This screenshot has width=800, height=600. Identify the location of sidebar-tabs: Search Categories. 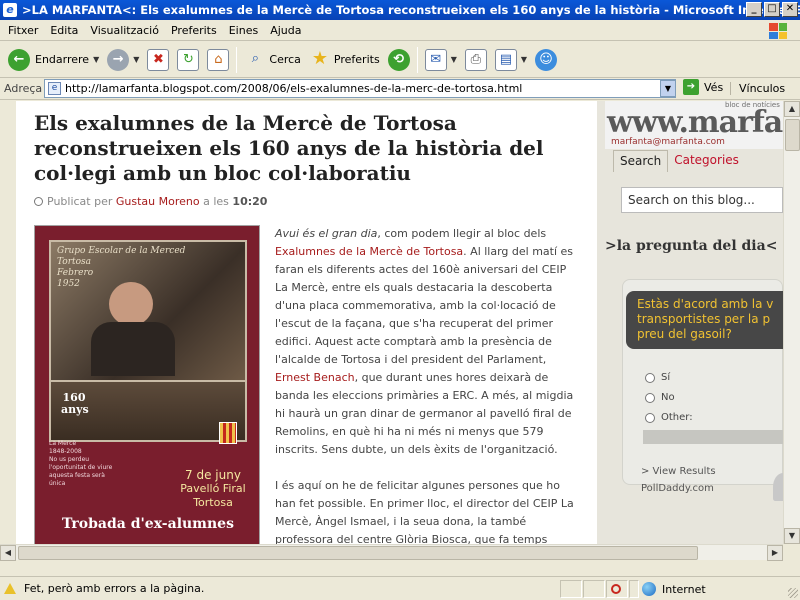
(679, 161).